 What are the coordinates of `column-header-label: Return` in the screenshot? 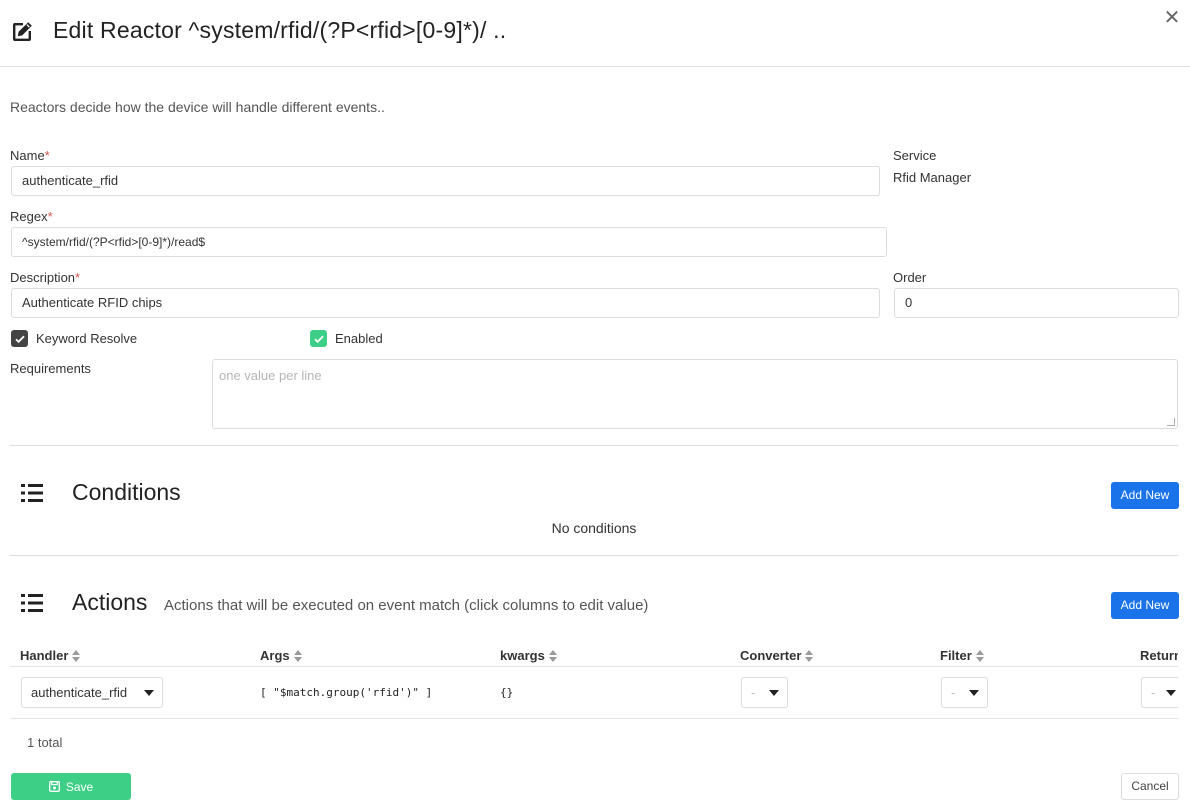 It's located at (1159, 655).